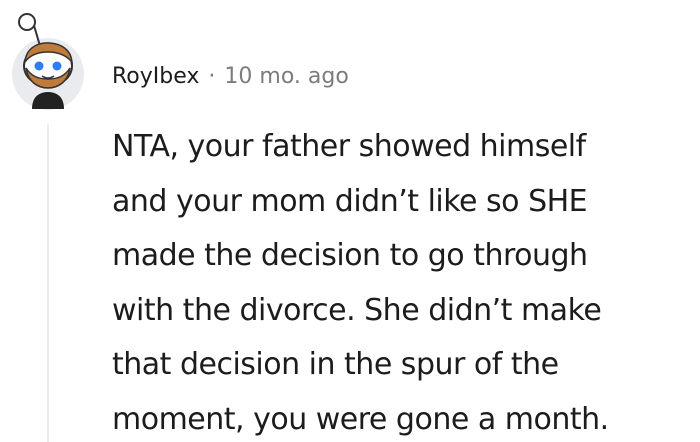 The width and height of the screenshot is (700, 442). What do you see at coordinates (155, 77) in the screenshot?
I see `author-username: RoyIbex` at bounding box center [155, 77].